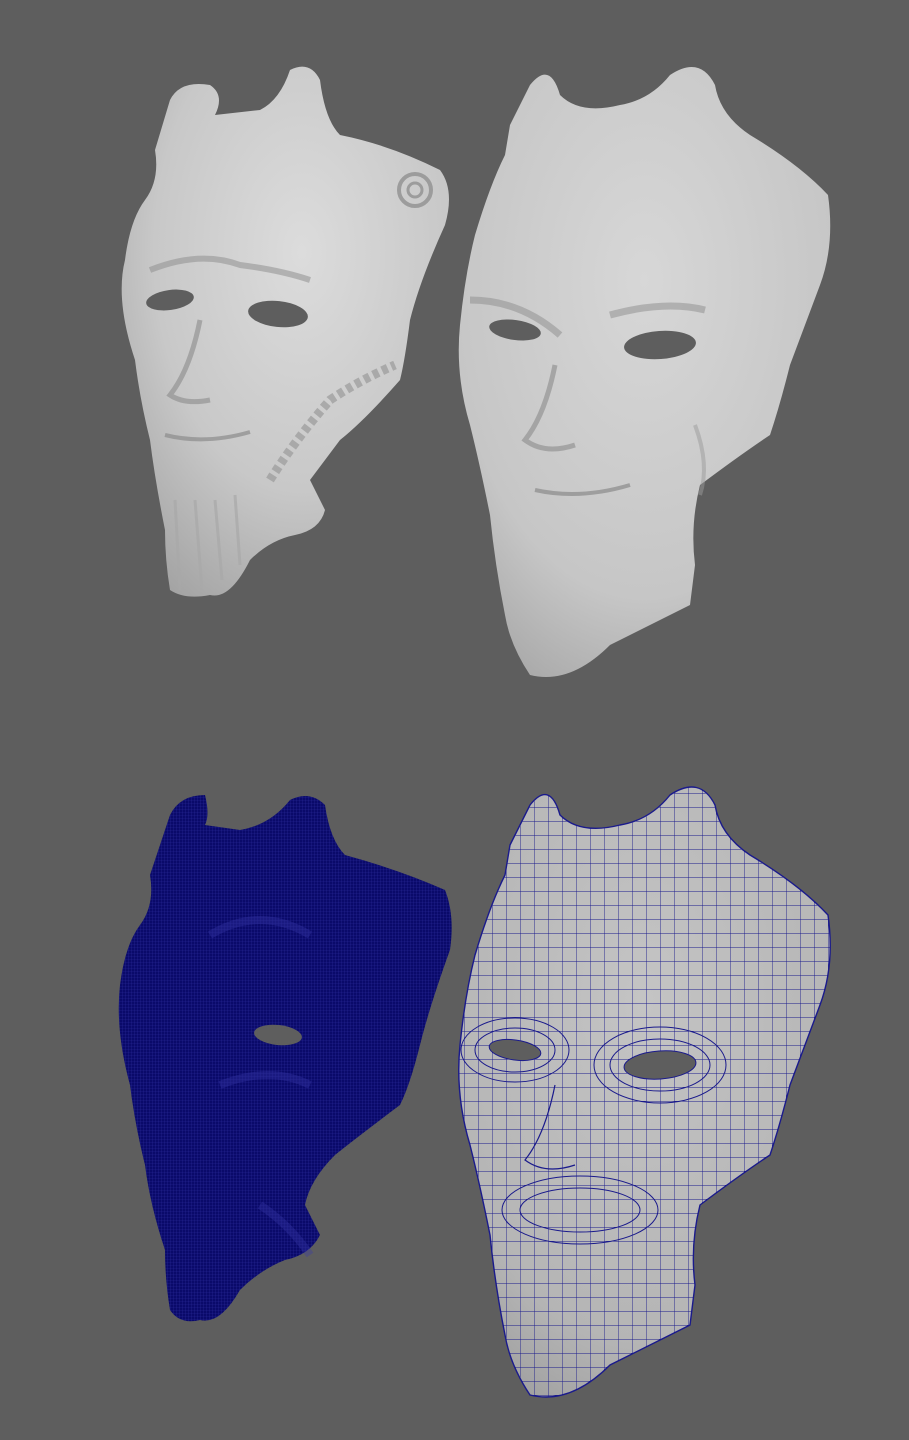 This screenshot has height=1440, width=909. Describe the element at coordinates (285, 331) in the screenshot. I see `mask-surface` at that location.